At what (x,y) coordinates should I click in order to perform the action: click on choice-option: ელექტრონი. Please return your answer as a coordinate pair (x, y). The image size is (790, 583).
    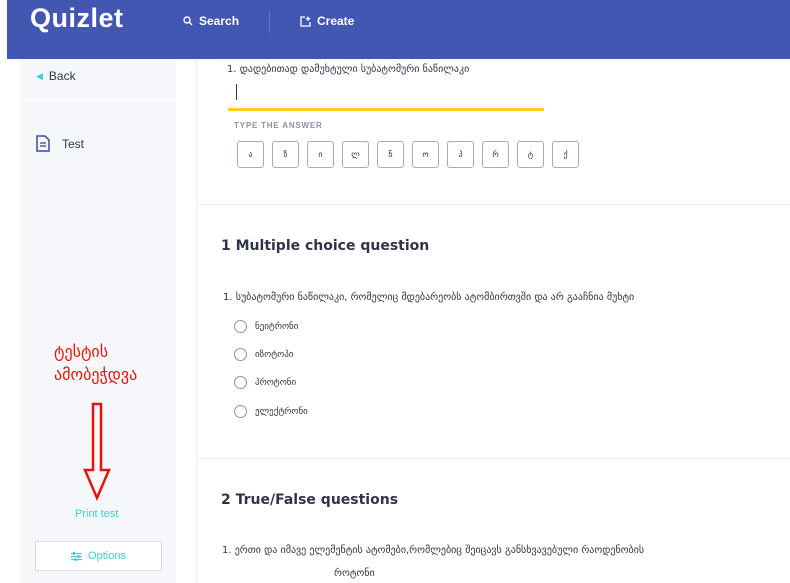
    Looking at the image, I should click on (271, 411).